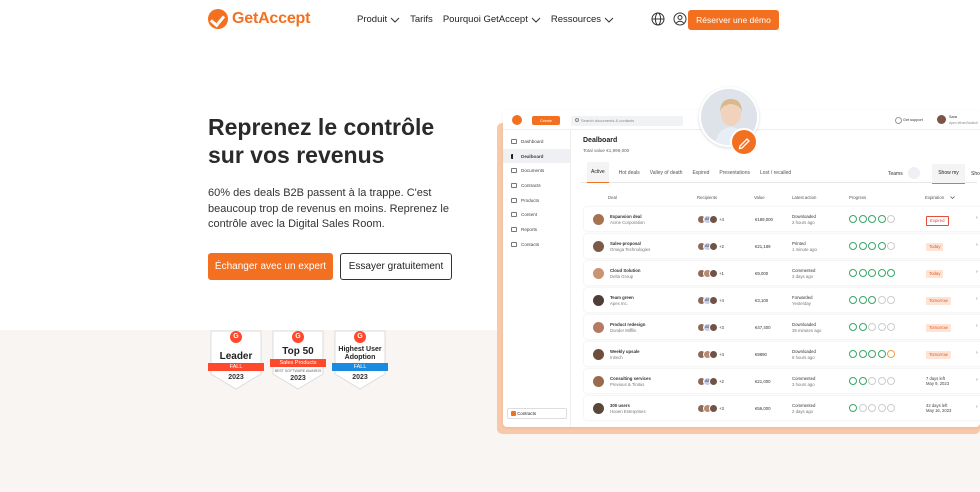 This screenshot has height=492, width=980. I want to click on recipient-count: +3, so click(721, 408).